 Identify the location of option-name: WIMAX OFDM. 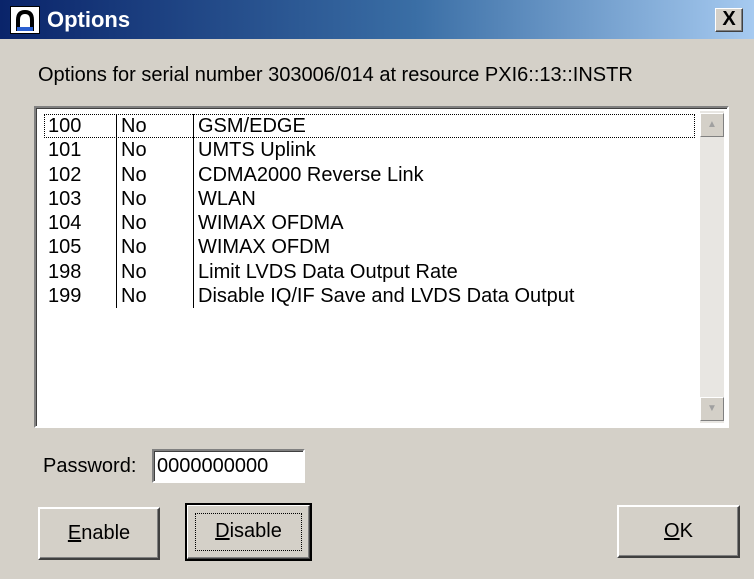
(261, 247).